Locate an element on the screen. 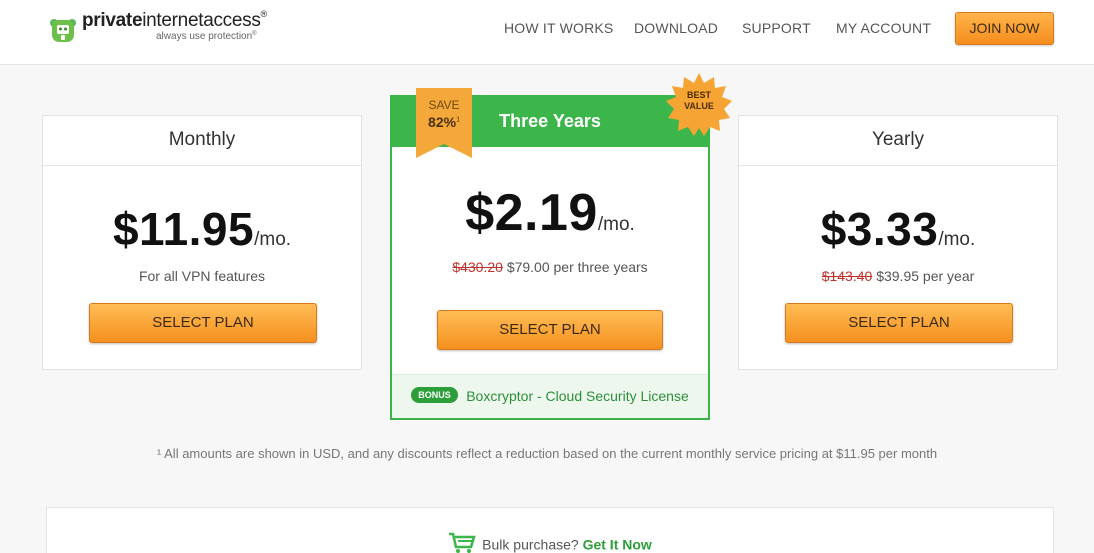 This screenshot has width=1094, height=553. bulk-purchase-panel: Bulk purchase? Get It Now is located at coordinates (550, 530).